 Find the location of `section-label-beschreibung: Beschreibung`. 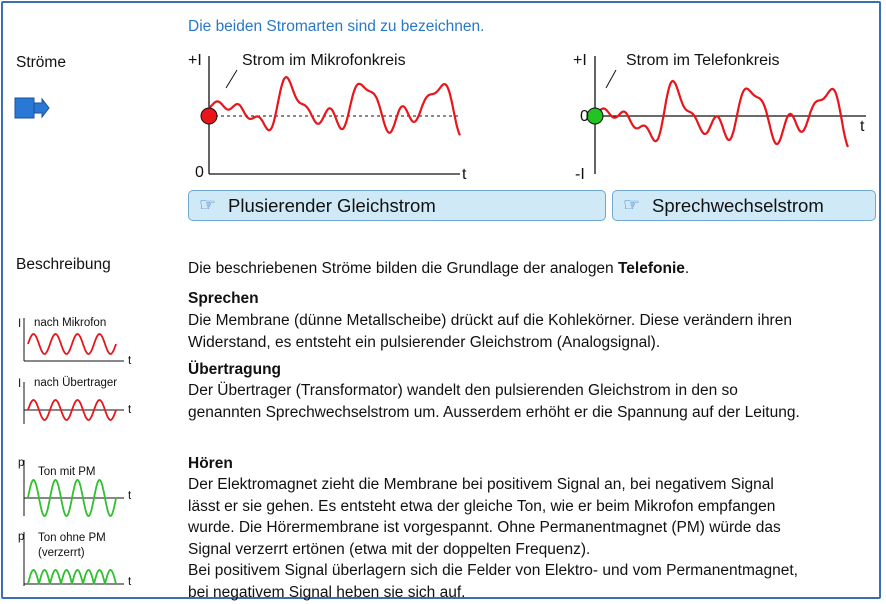

section-label-beschreibung: Beschreibung is located at coordinates (63, 264).